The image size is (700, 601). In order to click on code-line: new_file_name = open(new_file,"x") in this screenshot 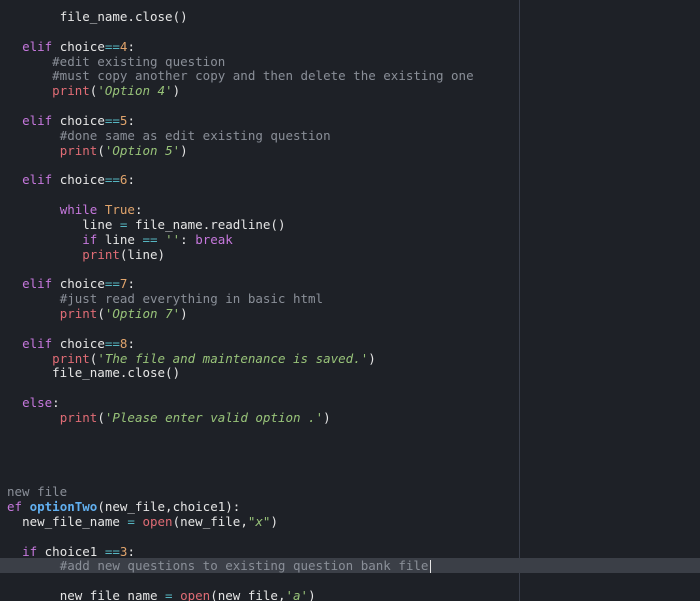, I will do `click(139, 521)`.